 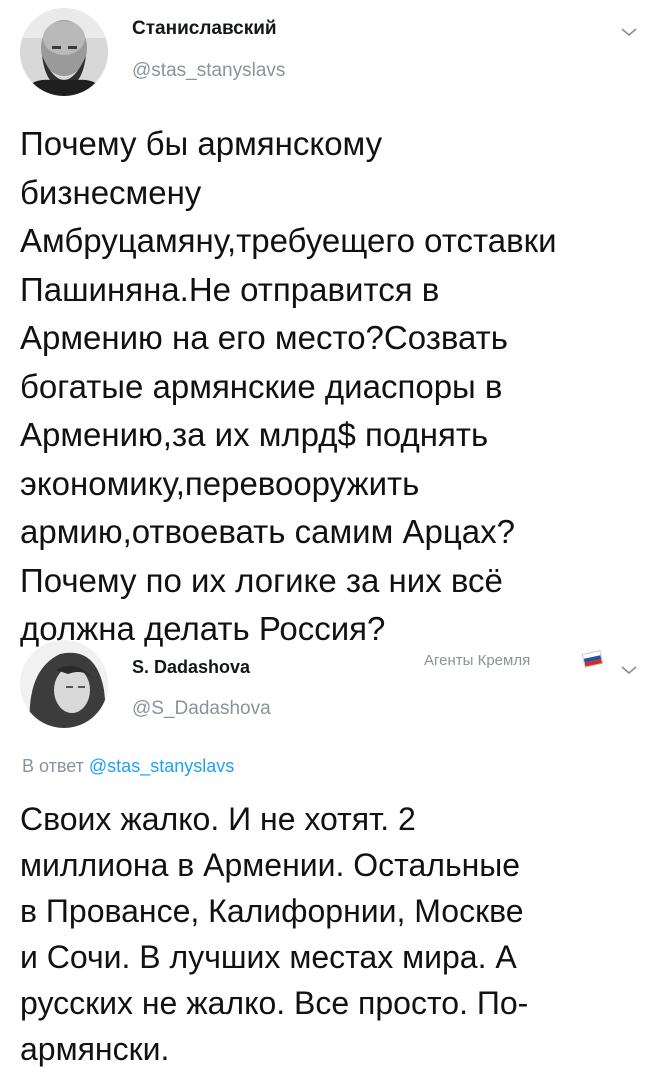 I want to click on reply-context: В ответ @stas_stanyslavs, so click(x=128, y=766).